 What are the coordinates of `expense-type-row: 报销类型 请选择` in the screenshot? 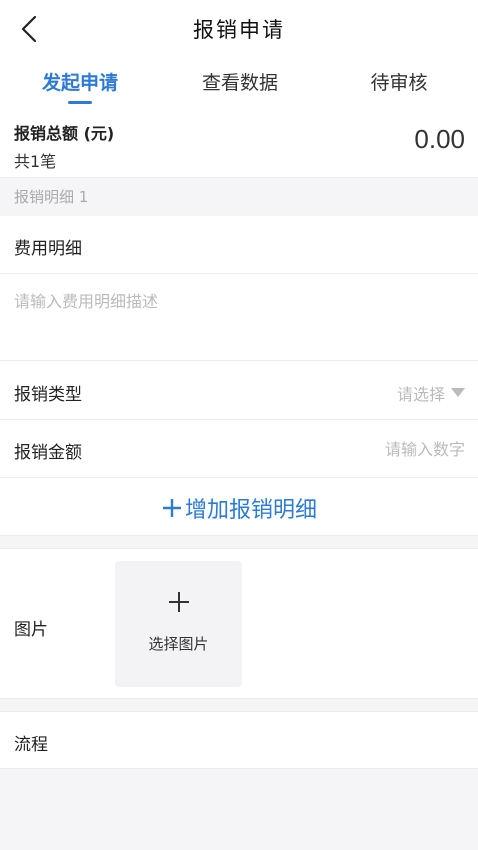 It's located at (239, 390).